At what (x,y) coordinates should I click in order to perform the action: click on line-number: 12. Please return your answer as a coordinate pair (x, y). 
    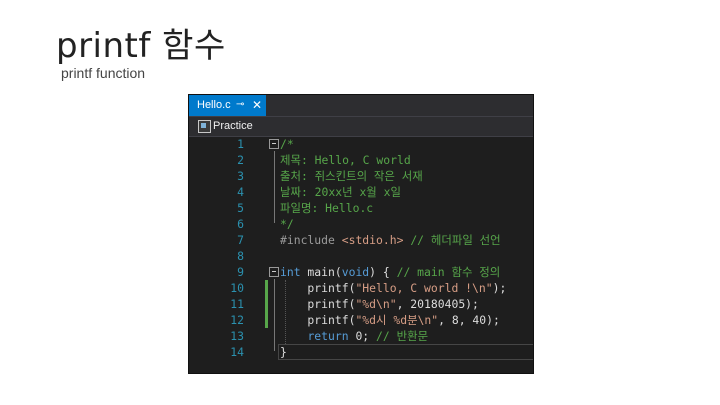
    Looking at the image, I should click on (237, 320).